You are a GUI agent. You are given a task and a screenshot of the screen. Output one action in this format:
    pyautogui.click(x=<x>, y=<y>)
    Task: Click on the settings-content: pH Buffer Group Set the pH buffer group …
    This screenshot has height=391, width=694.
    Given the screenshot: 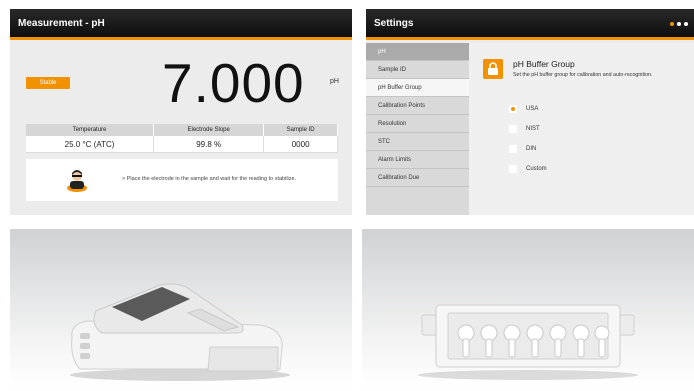 What is the action you would take?
    pyautogui.click(x=581, y=129)
    